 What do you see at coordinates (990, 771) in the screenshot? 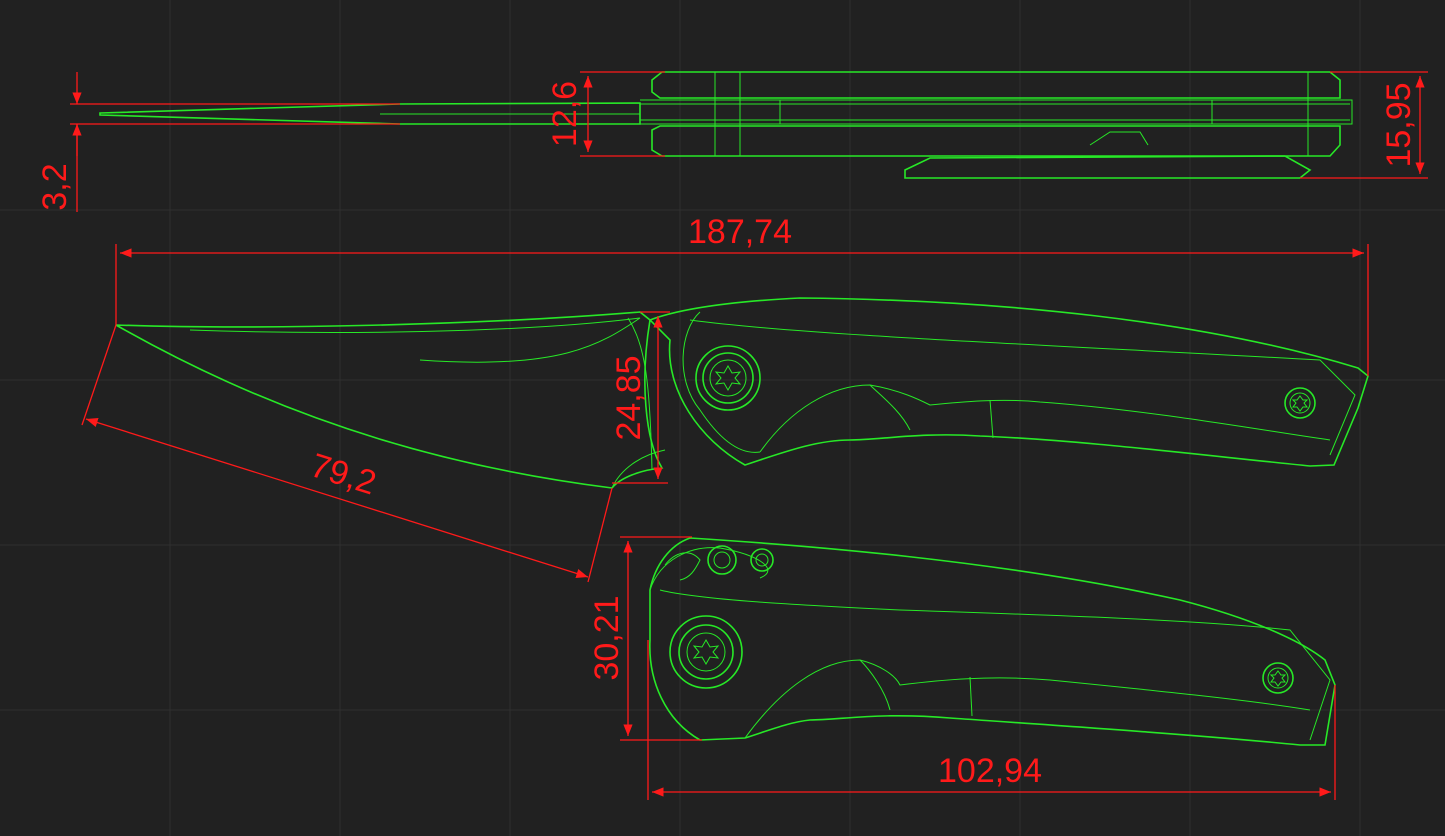
I see `dimension-closed-length: 102,94` at bounding box center [990, 771].